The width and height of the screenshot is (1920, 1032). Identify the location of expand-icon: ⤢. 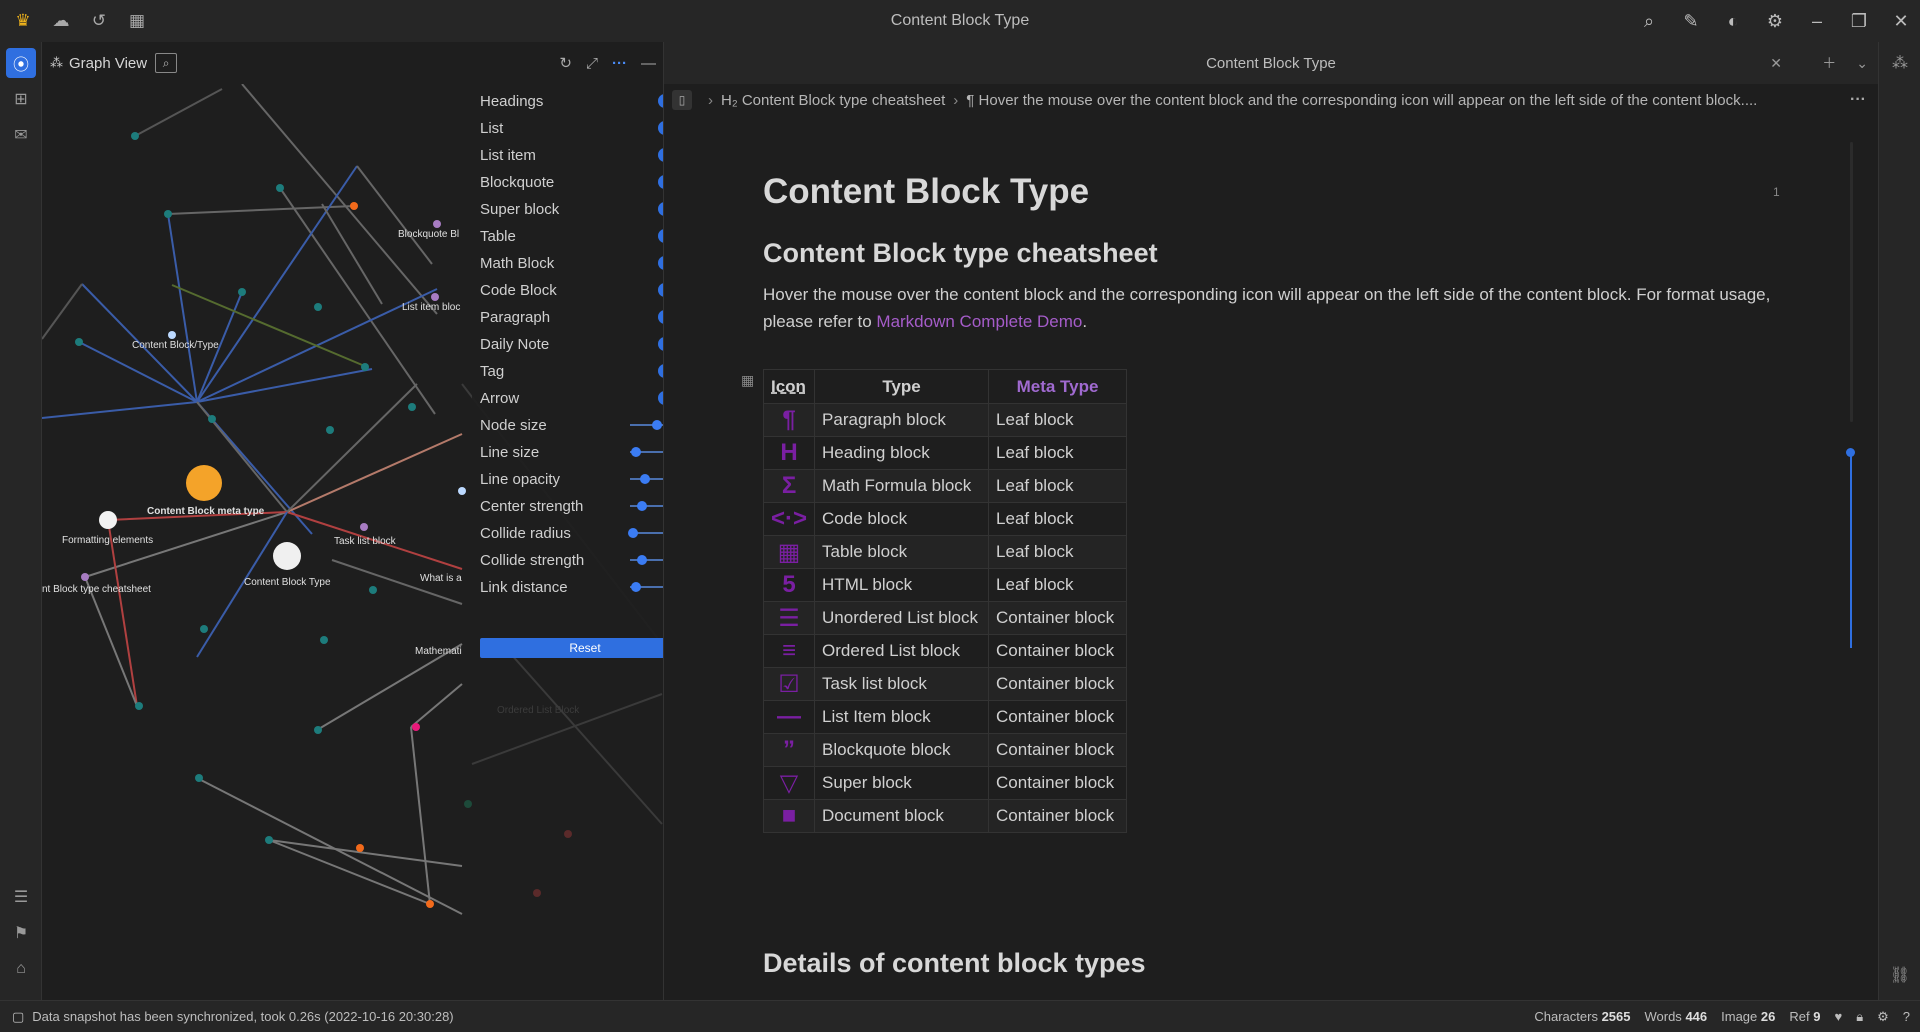
(592, 63).